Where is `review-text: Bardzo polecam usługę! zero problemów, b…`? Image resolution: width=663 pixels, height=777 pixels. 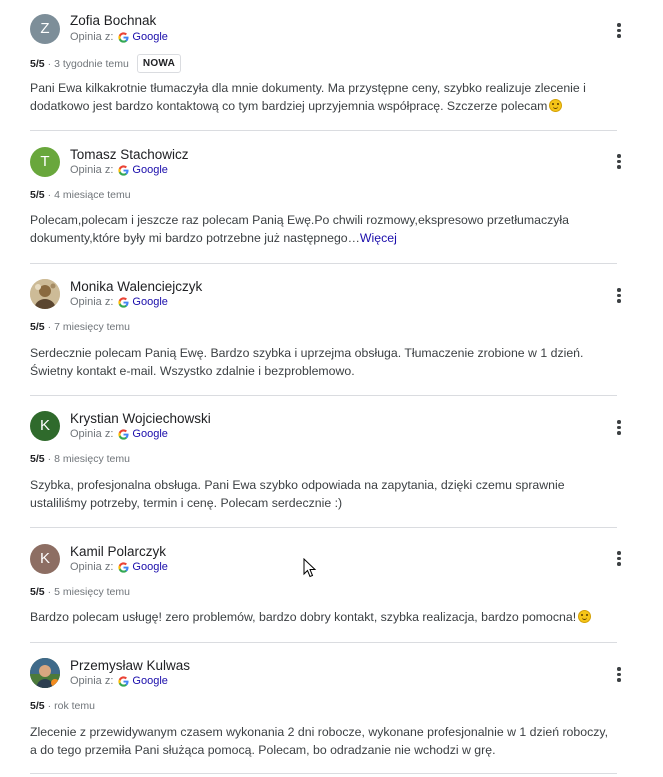 review-text: Bardzo polecam usługę! zero problemów, b… is located at coordinates (323, 617).